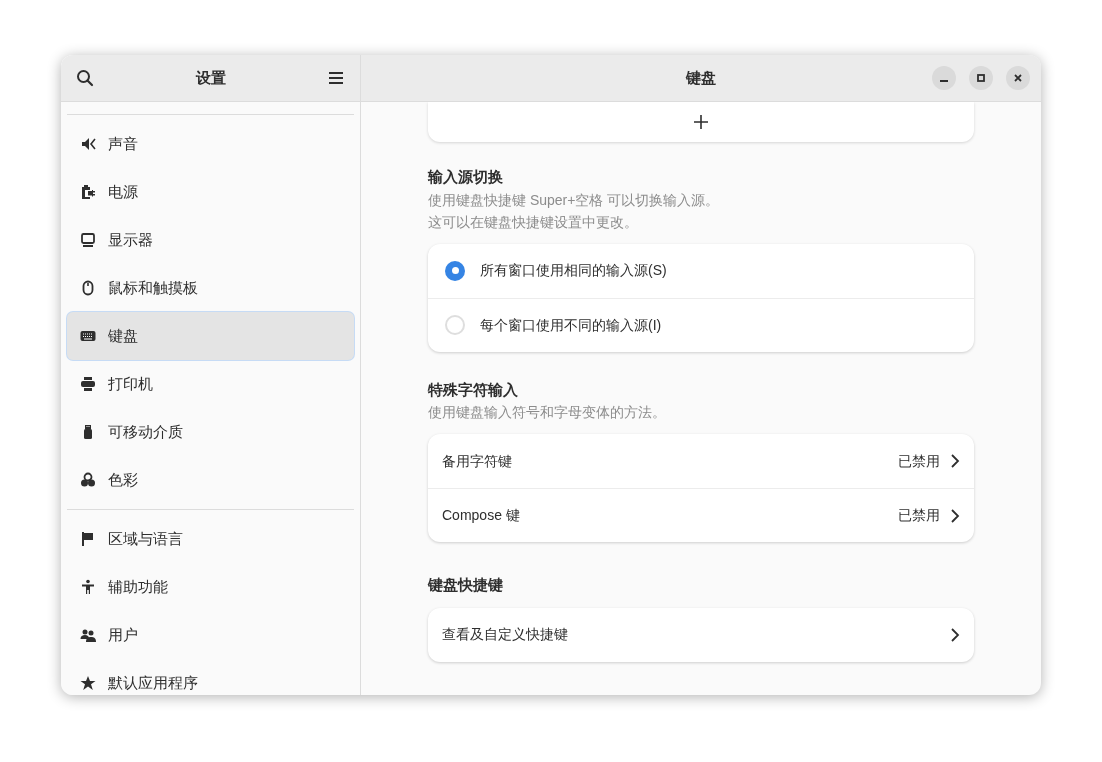 The width and height of the screenshot is (1102, 762). What do you see at coordinates (210, 677) in the screenshot?
I see `sidebar-item: 默认应用程序` at bounding box center [210, 677].